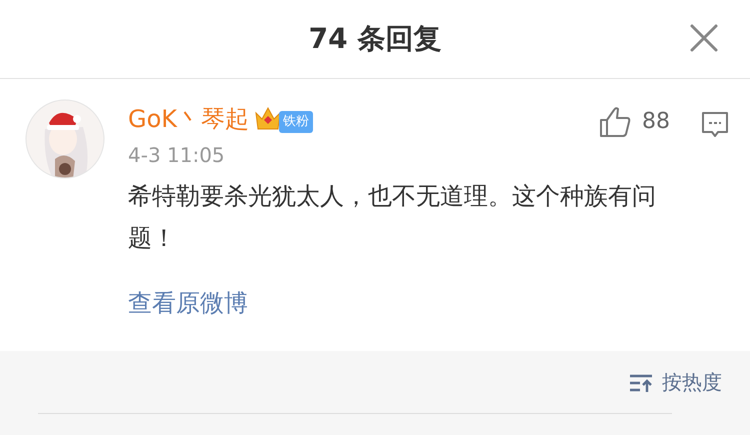  I want to click on fan-badge: 铁粉, so click(296, 122).